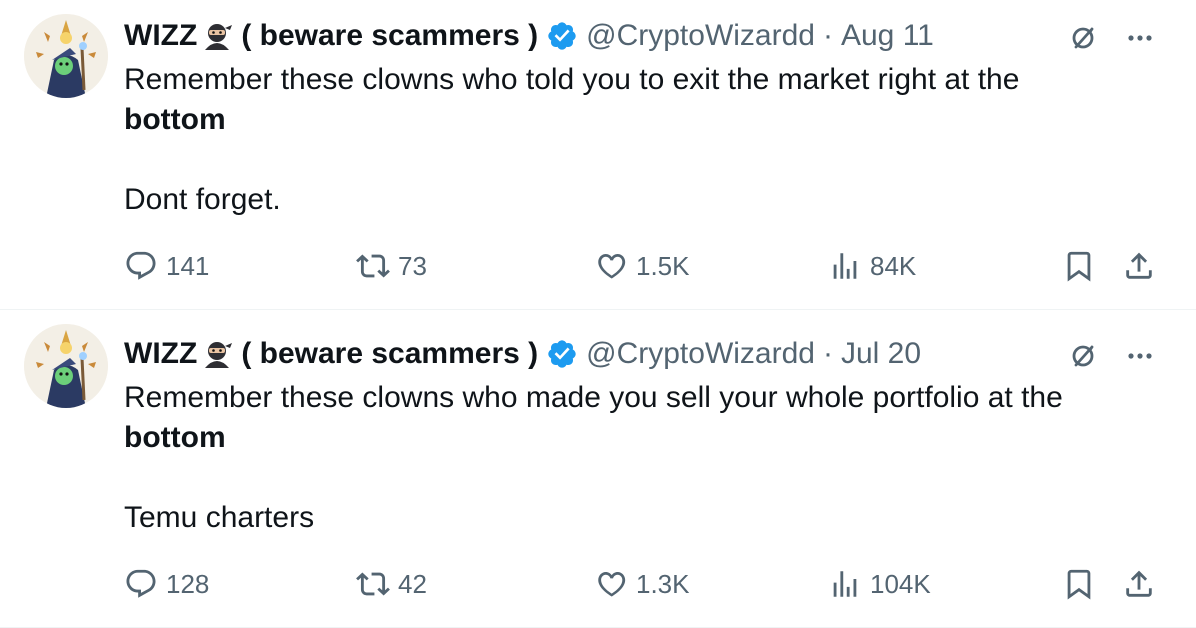  What do you see at coordinates (881, 354) in the screenshot?
I see `tweet-date: Jul 20` at bounding box center [881, 354].